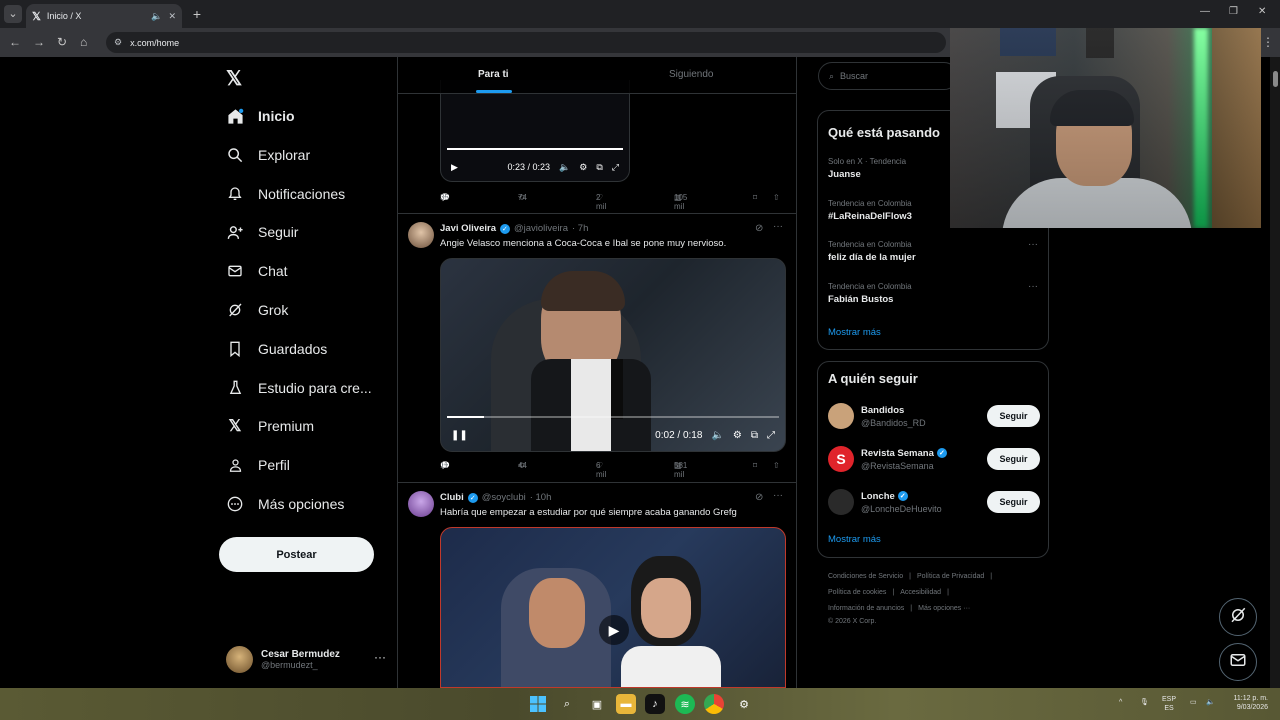 The width and height of the screenshot is (1280, 720). I want to click on tab-close-icon: ✕, so click(172, 16).